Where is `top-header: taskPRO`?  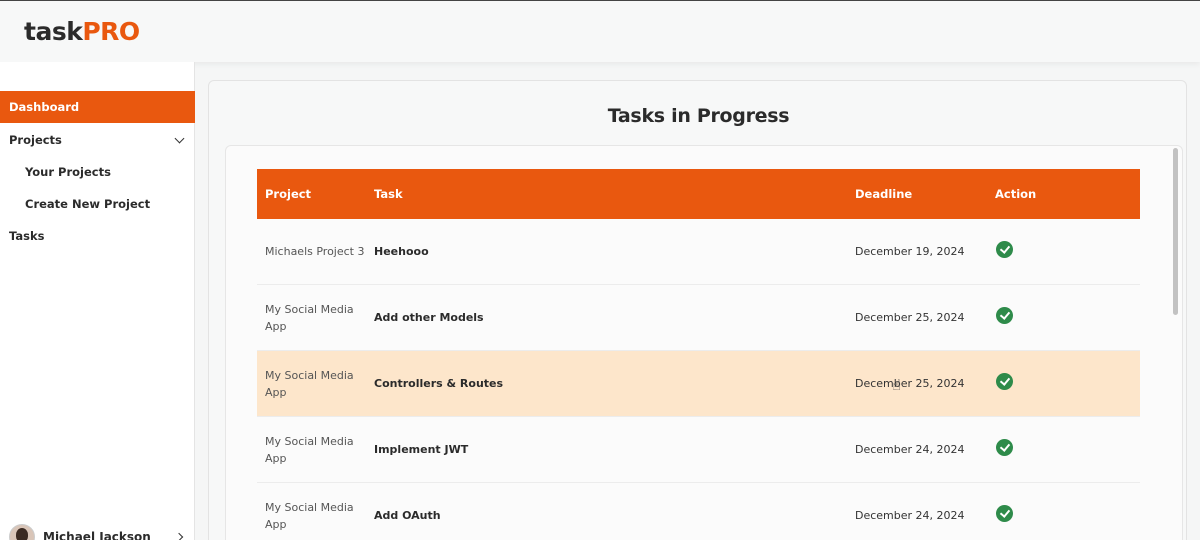
top-header: taskPRO is located at coordinates (600, 31).